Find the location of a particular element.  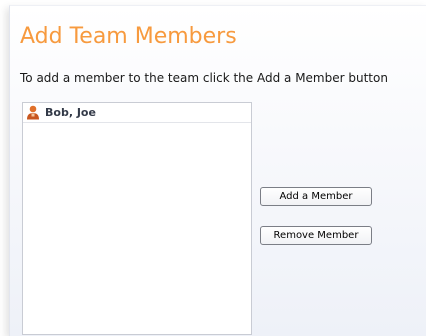

member-name: Bob, Joe is located at coordinates (70, 112).